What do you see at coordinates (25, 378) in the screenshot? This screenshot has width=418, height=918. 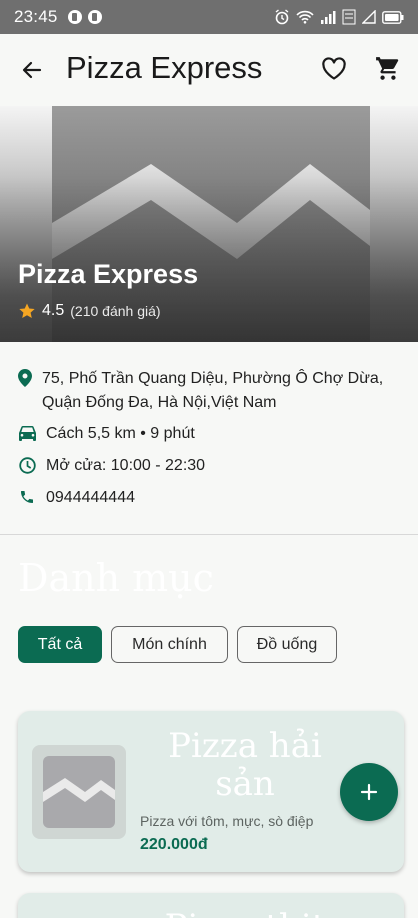 I see `location-pin-icon` at bounding box center [25, 378].